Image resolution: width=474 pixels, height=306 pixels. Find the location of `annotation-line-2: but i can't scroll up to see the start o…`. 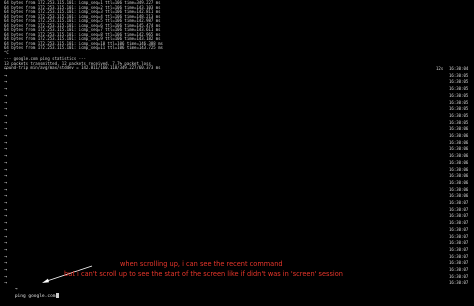

annotation-line-2: but i can't scroll up to see the start o… is located at coordinates (203, 274).